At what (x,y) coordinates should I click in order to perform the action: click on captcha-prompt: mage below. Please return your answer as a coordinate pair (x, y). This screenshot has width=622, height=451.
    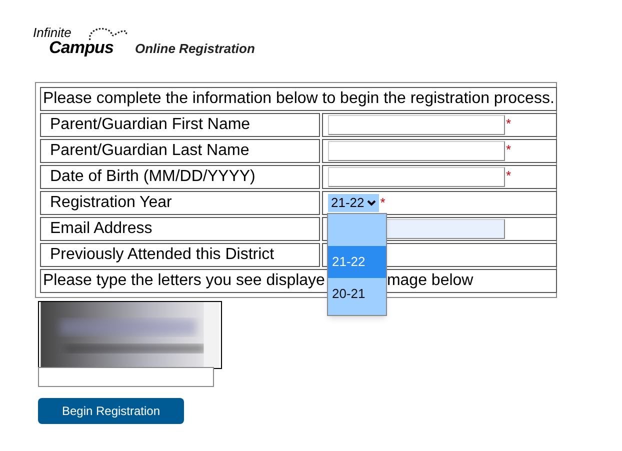
    Looking at the image, I should click on (430, 281).